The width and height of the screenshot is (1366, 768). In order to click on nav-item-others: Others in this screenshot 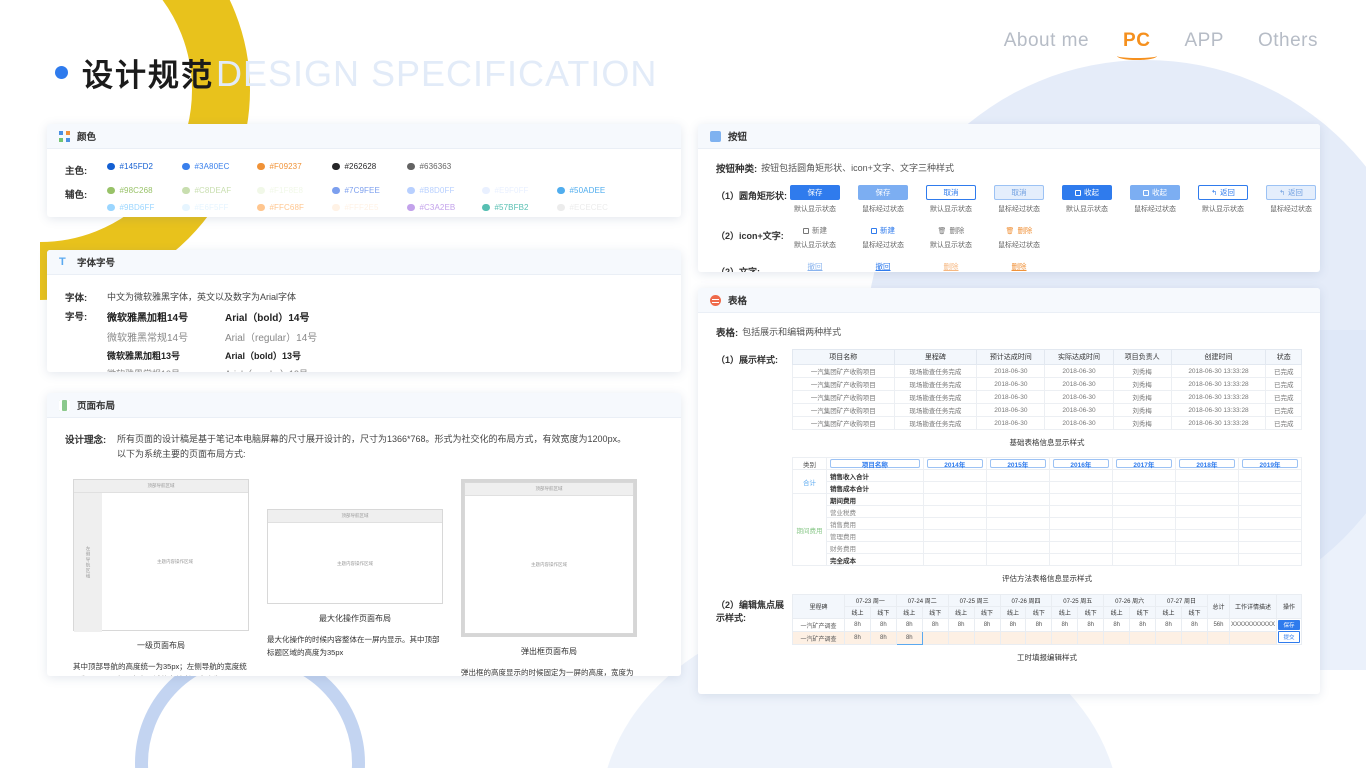, I will do `click(1288, 45)`.